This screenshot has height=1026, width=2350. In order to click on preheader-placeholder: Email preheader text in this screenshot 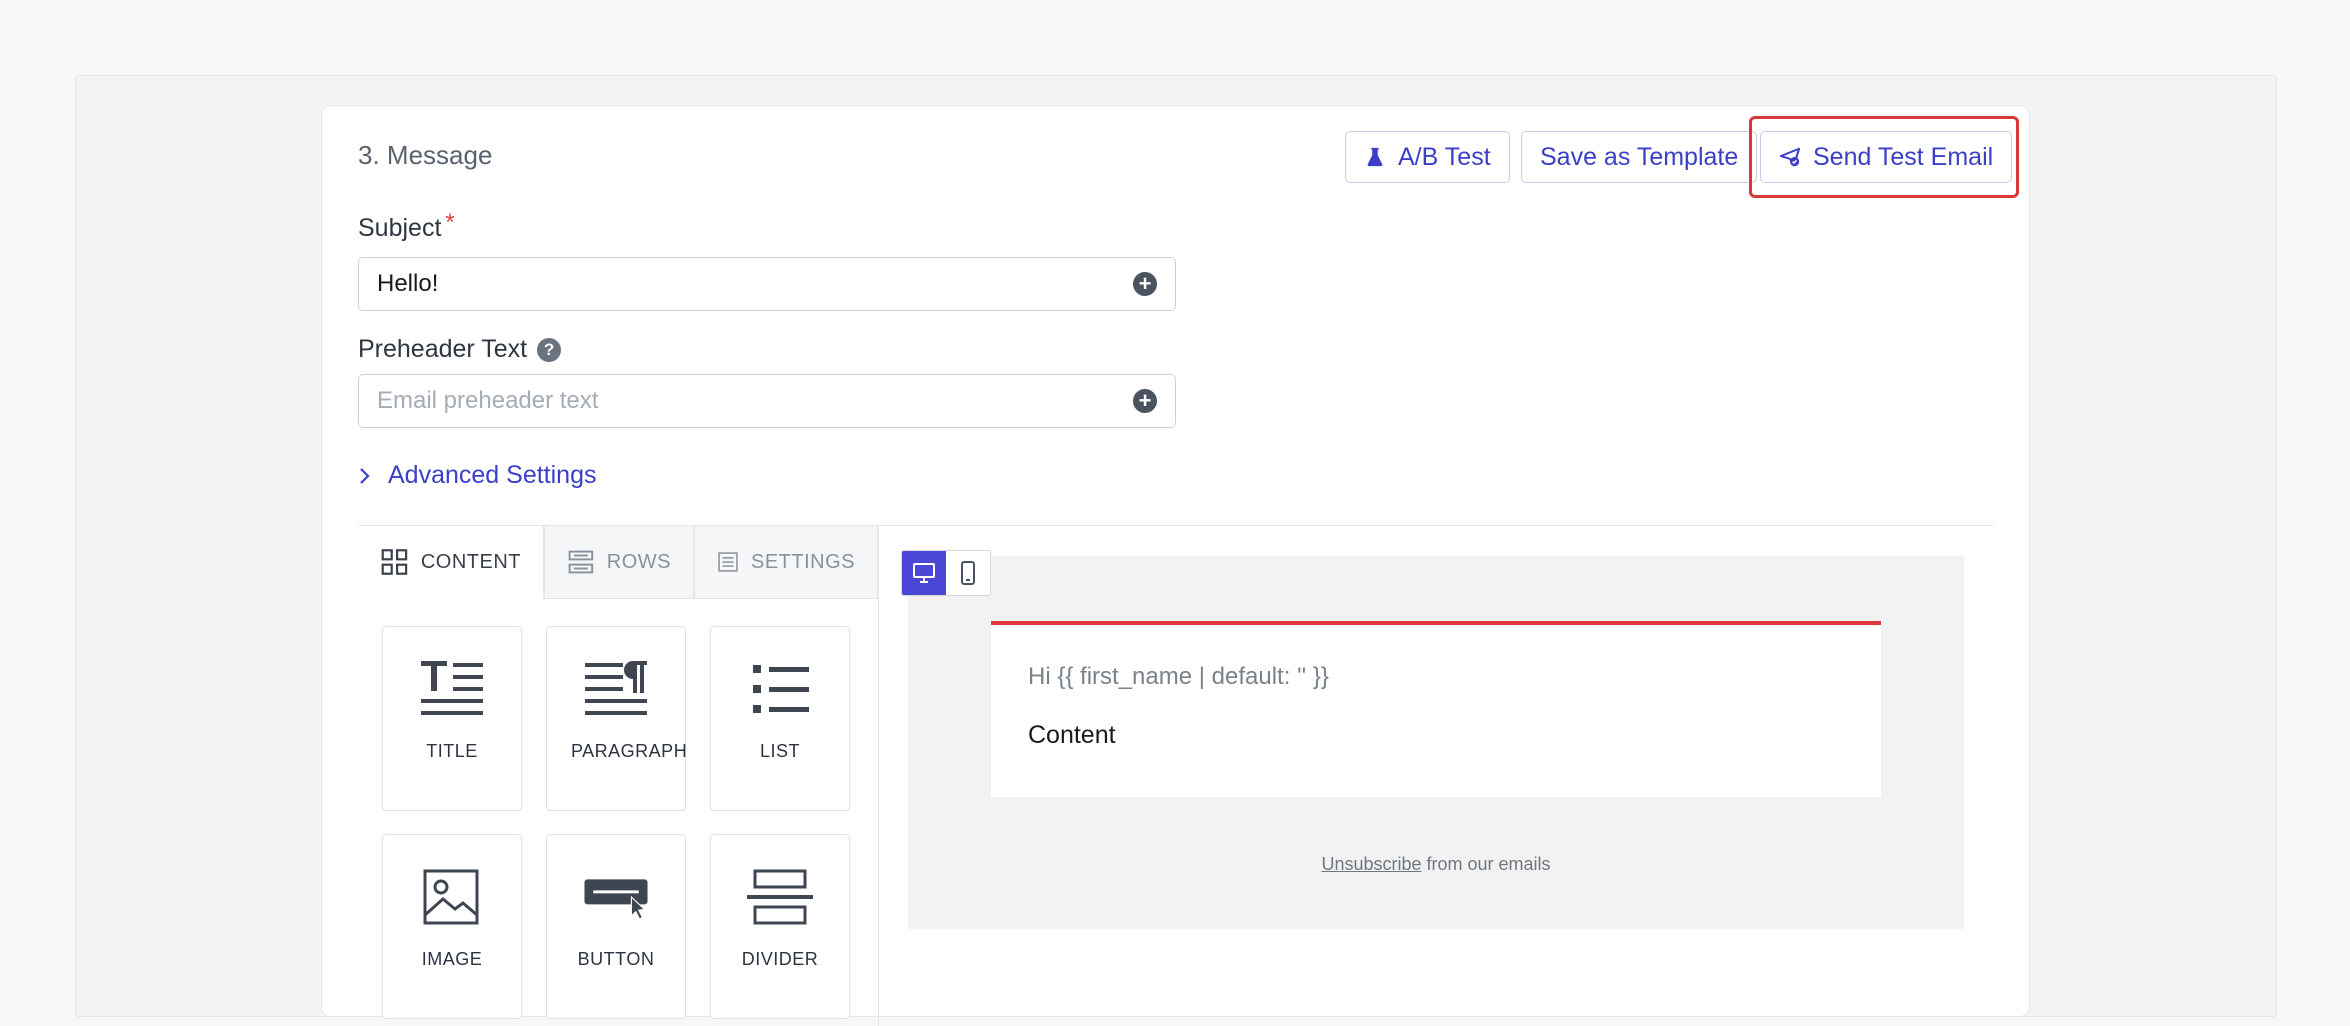, I will do `click(488, 400)`.